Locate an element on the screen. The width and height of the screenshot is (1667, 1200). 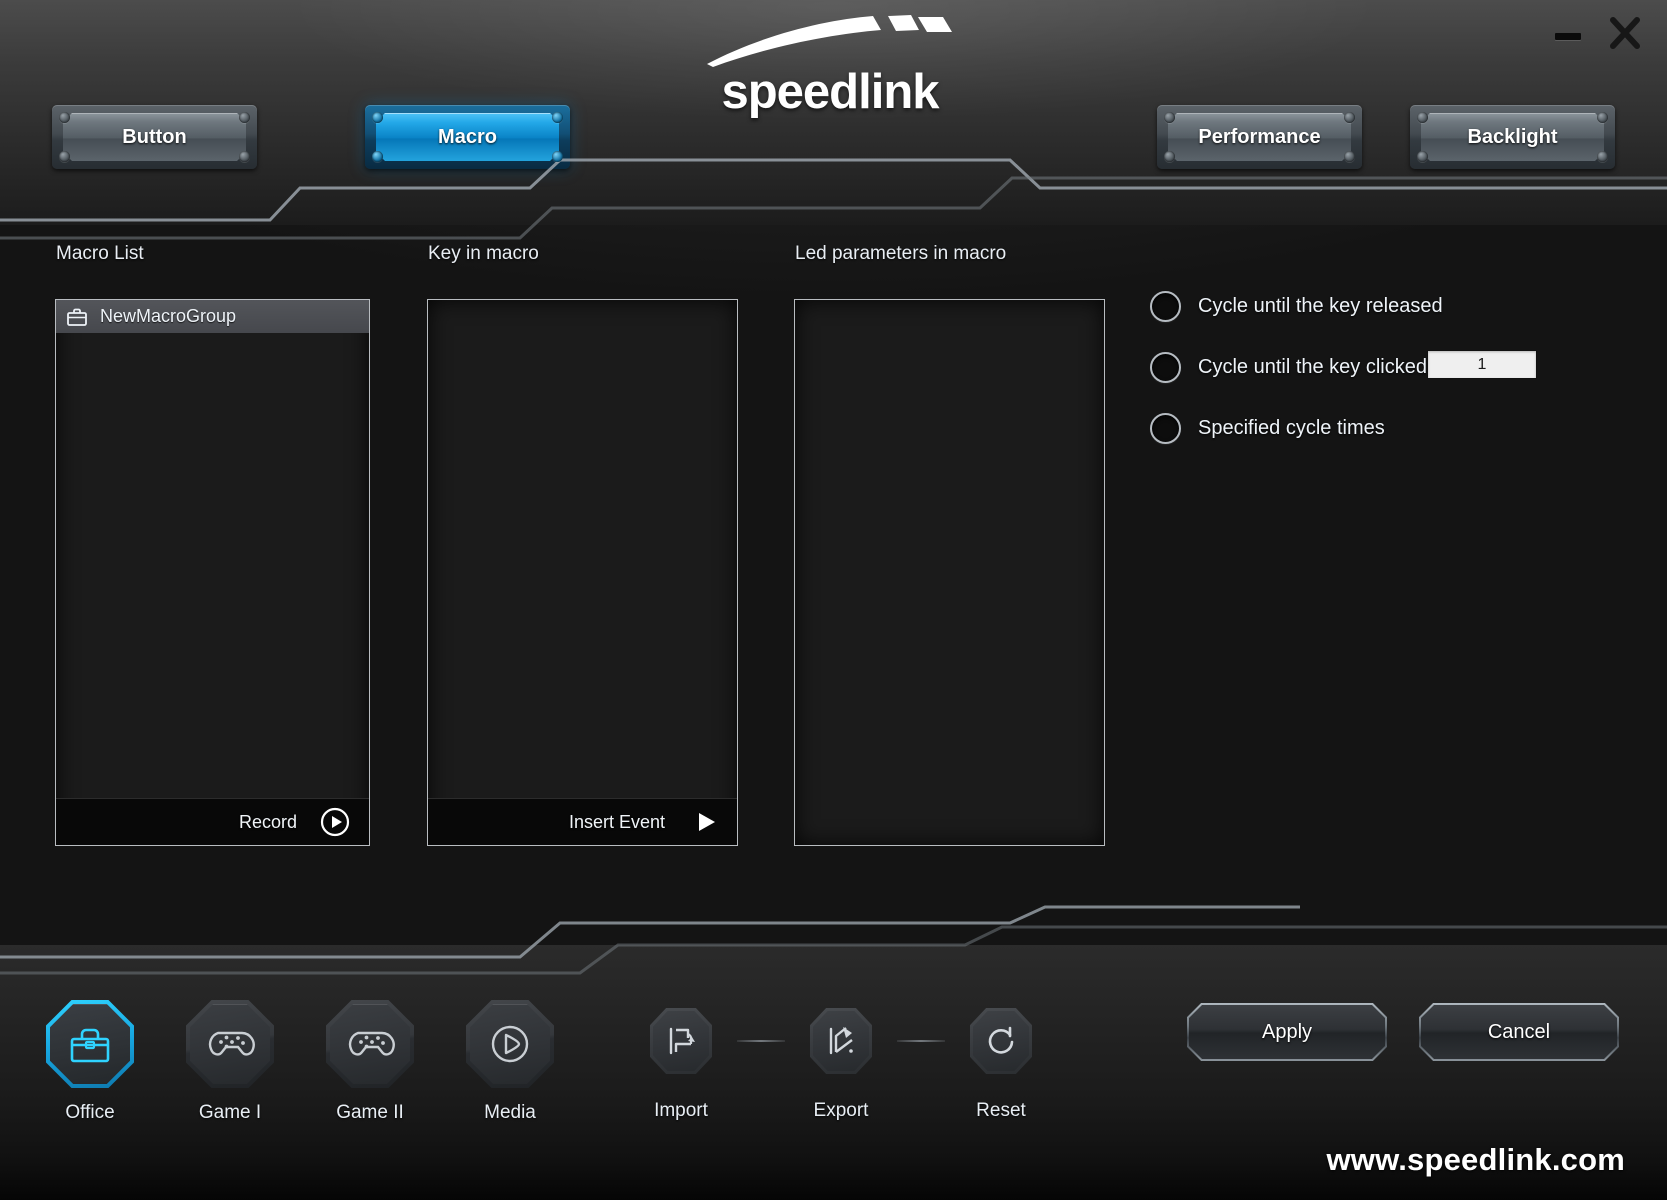
radio-specified-cycle-times: Specified cycle times is located at coordinates (1385, 428).